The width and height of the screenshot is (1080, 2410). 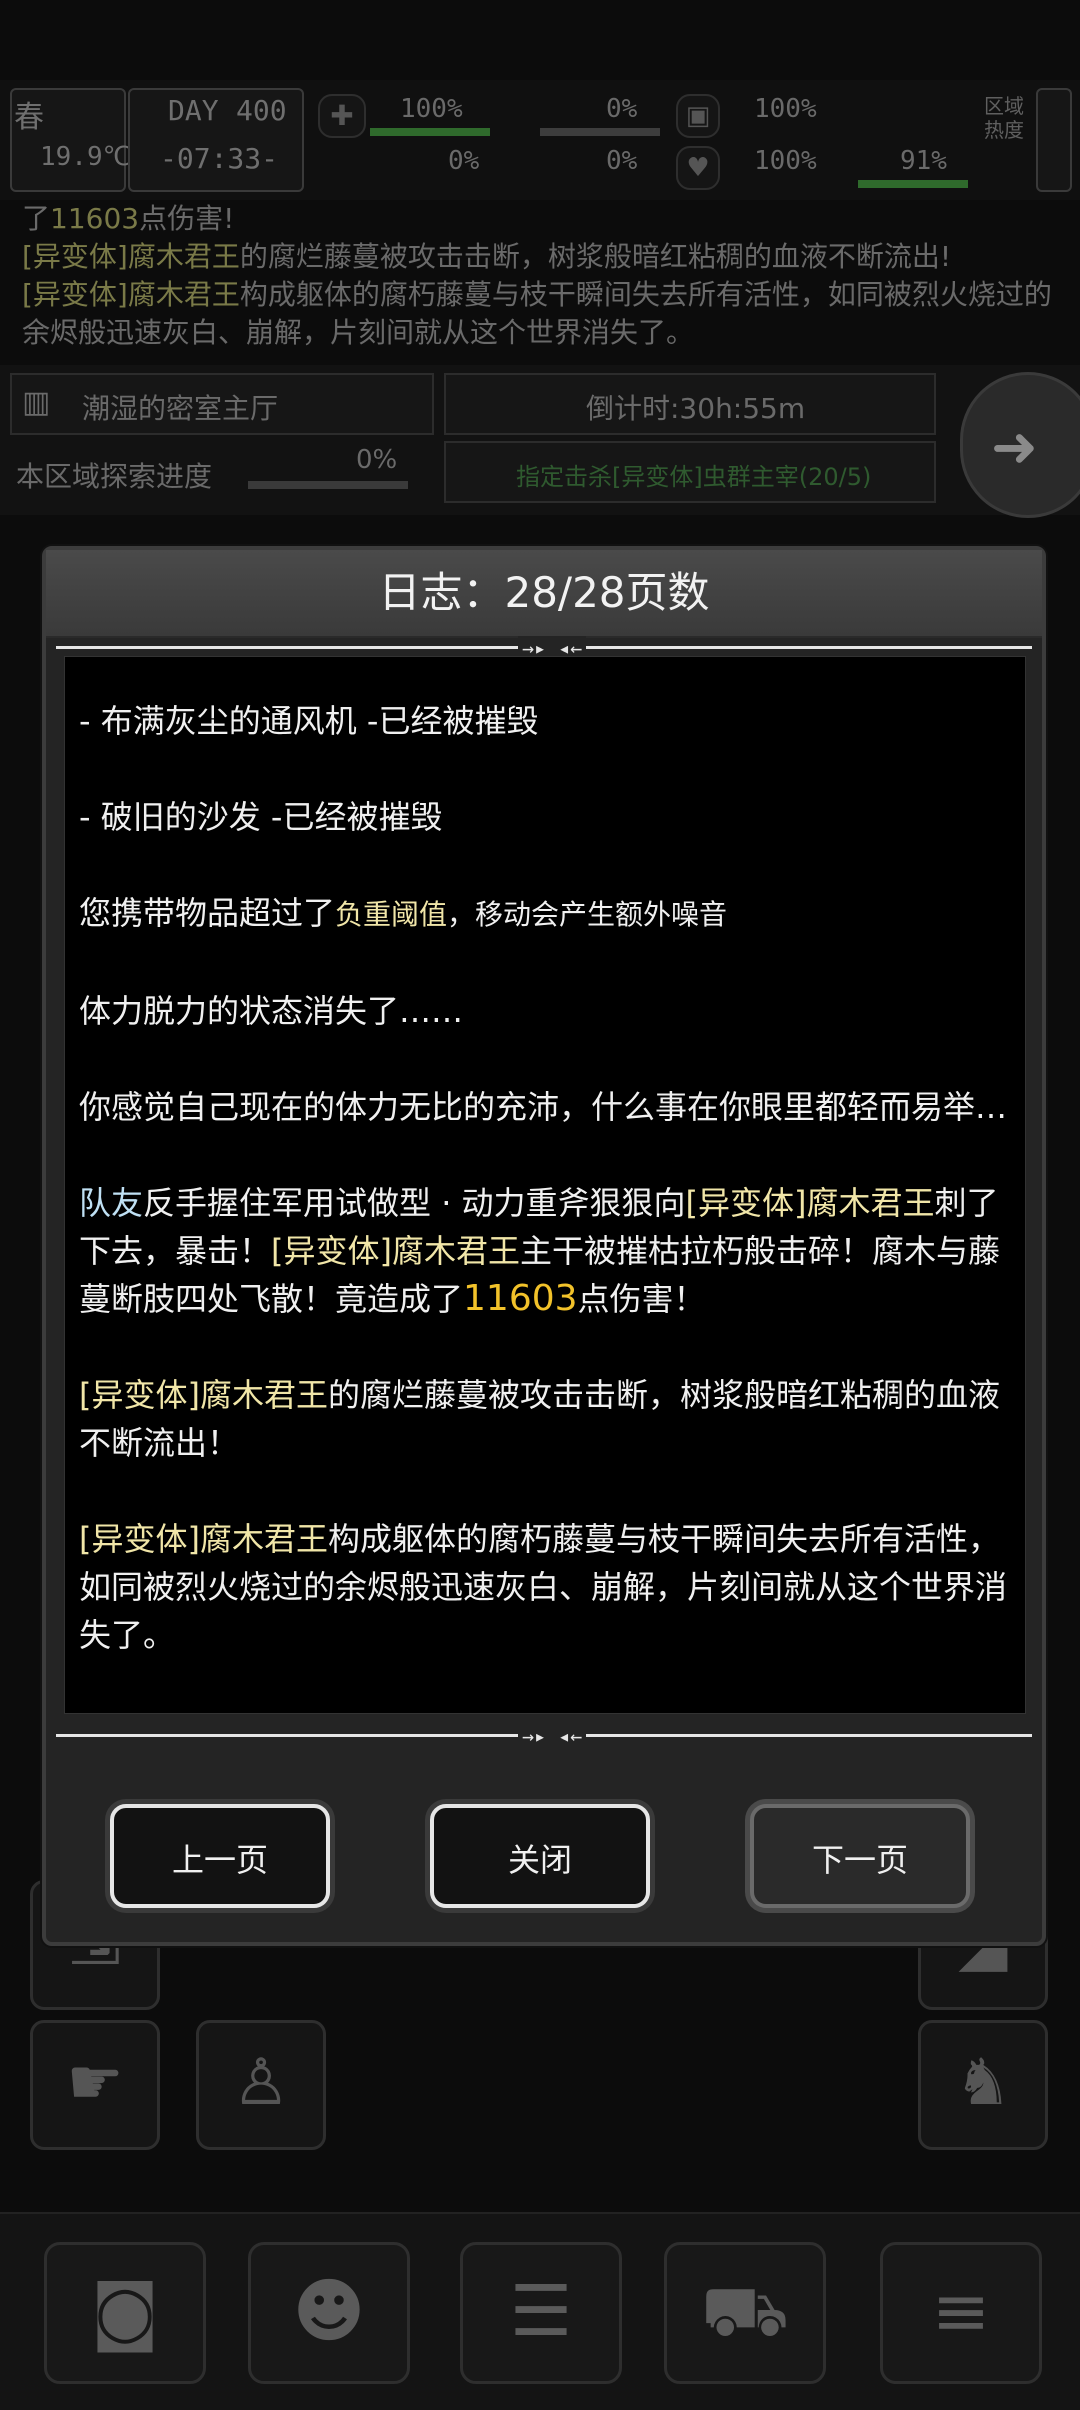 I want to click on countdown-box: 倒计时:30h:55m, so click(x=690, y=404).